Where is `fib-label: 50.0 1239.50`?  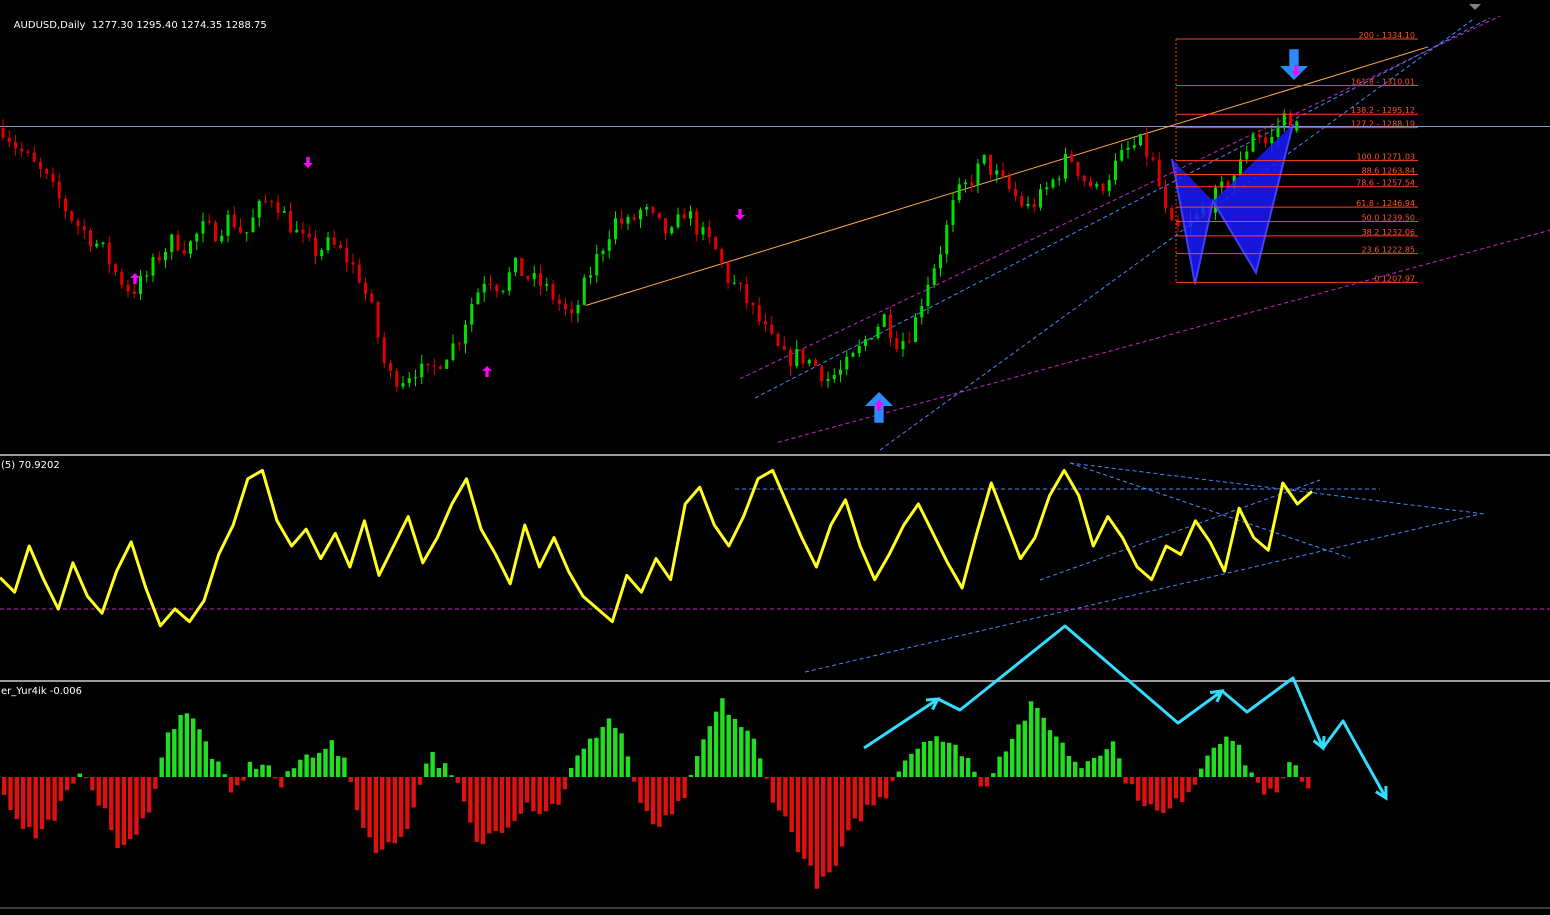 fib-label: 50.0 1239.50 is located at coordinates (1388, 217).